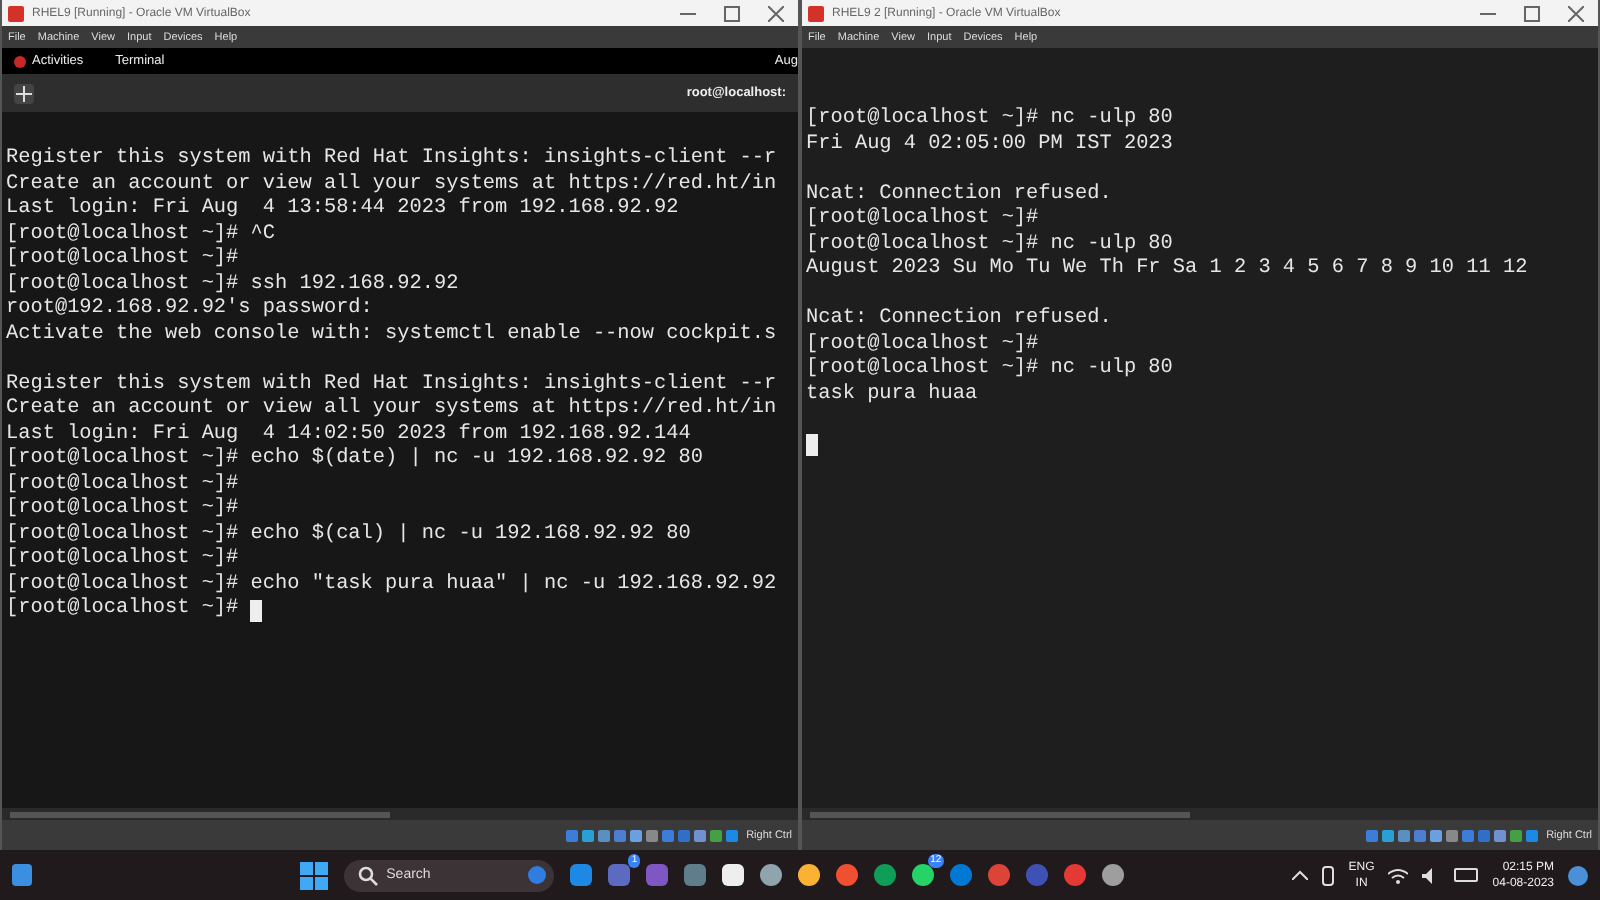 This screenshot has width=1600, height=900. What do you see at coordinates (391, 335) in the screenshot?
I see `terminal-line: Activate the web console with: systemctl enable --now cockpit.s` at bounding box center [391, 335].